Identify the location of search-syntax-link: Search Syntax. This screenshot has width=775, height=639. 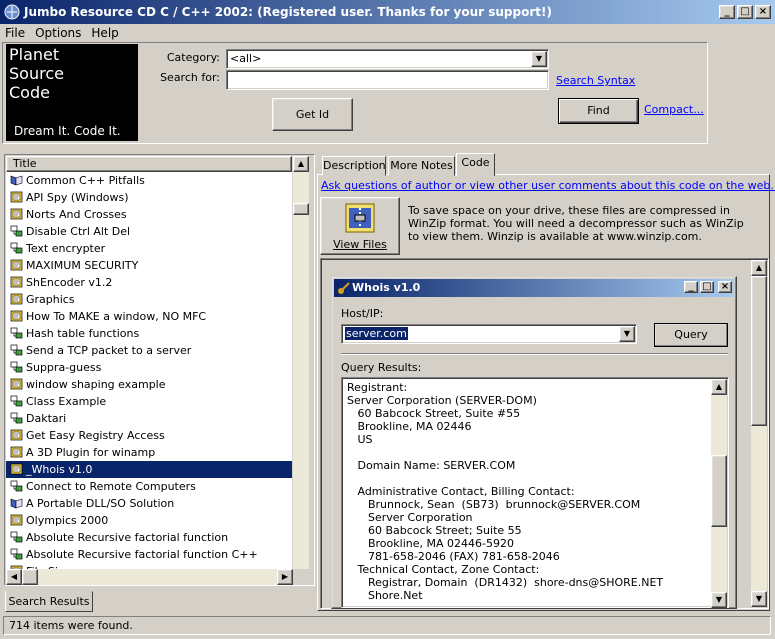
(595, 80).